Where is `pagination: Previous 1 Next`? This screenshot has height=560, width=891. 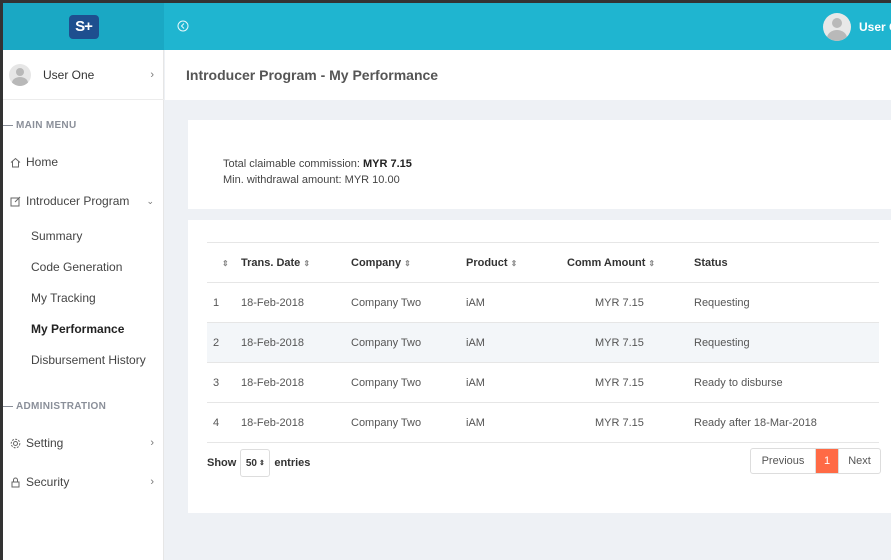 pagination: Previous 1 Next is located at coordinates (815, 461).